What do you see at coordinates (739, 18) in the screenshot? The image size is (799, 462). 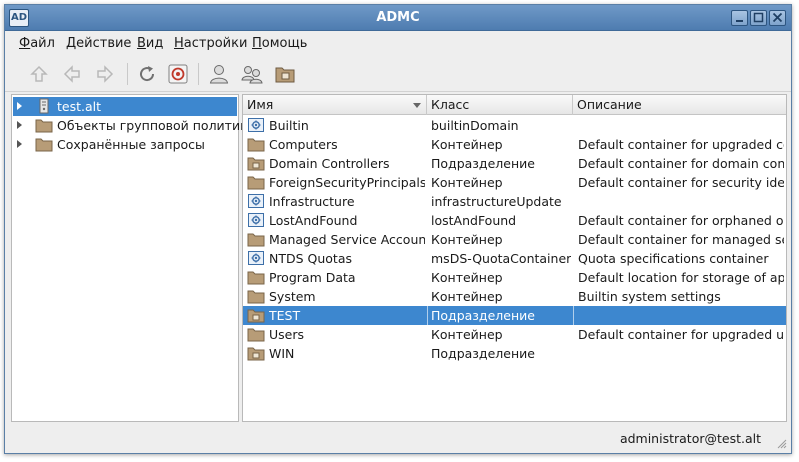 I see `minimize-button` at bounding box center [739, 18].